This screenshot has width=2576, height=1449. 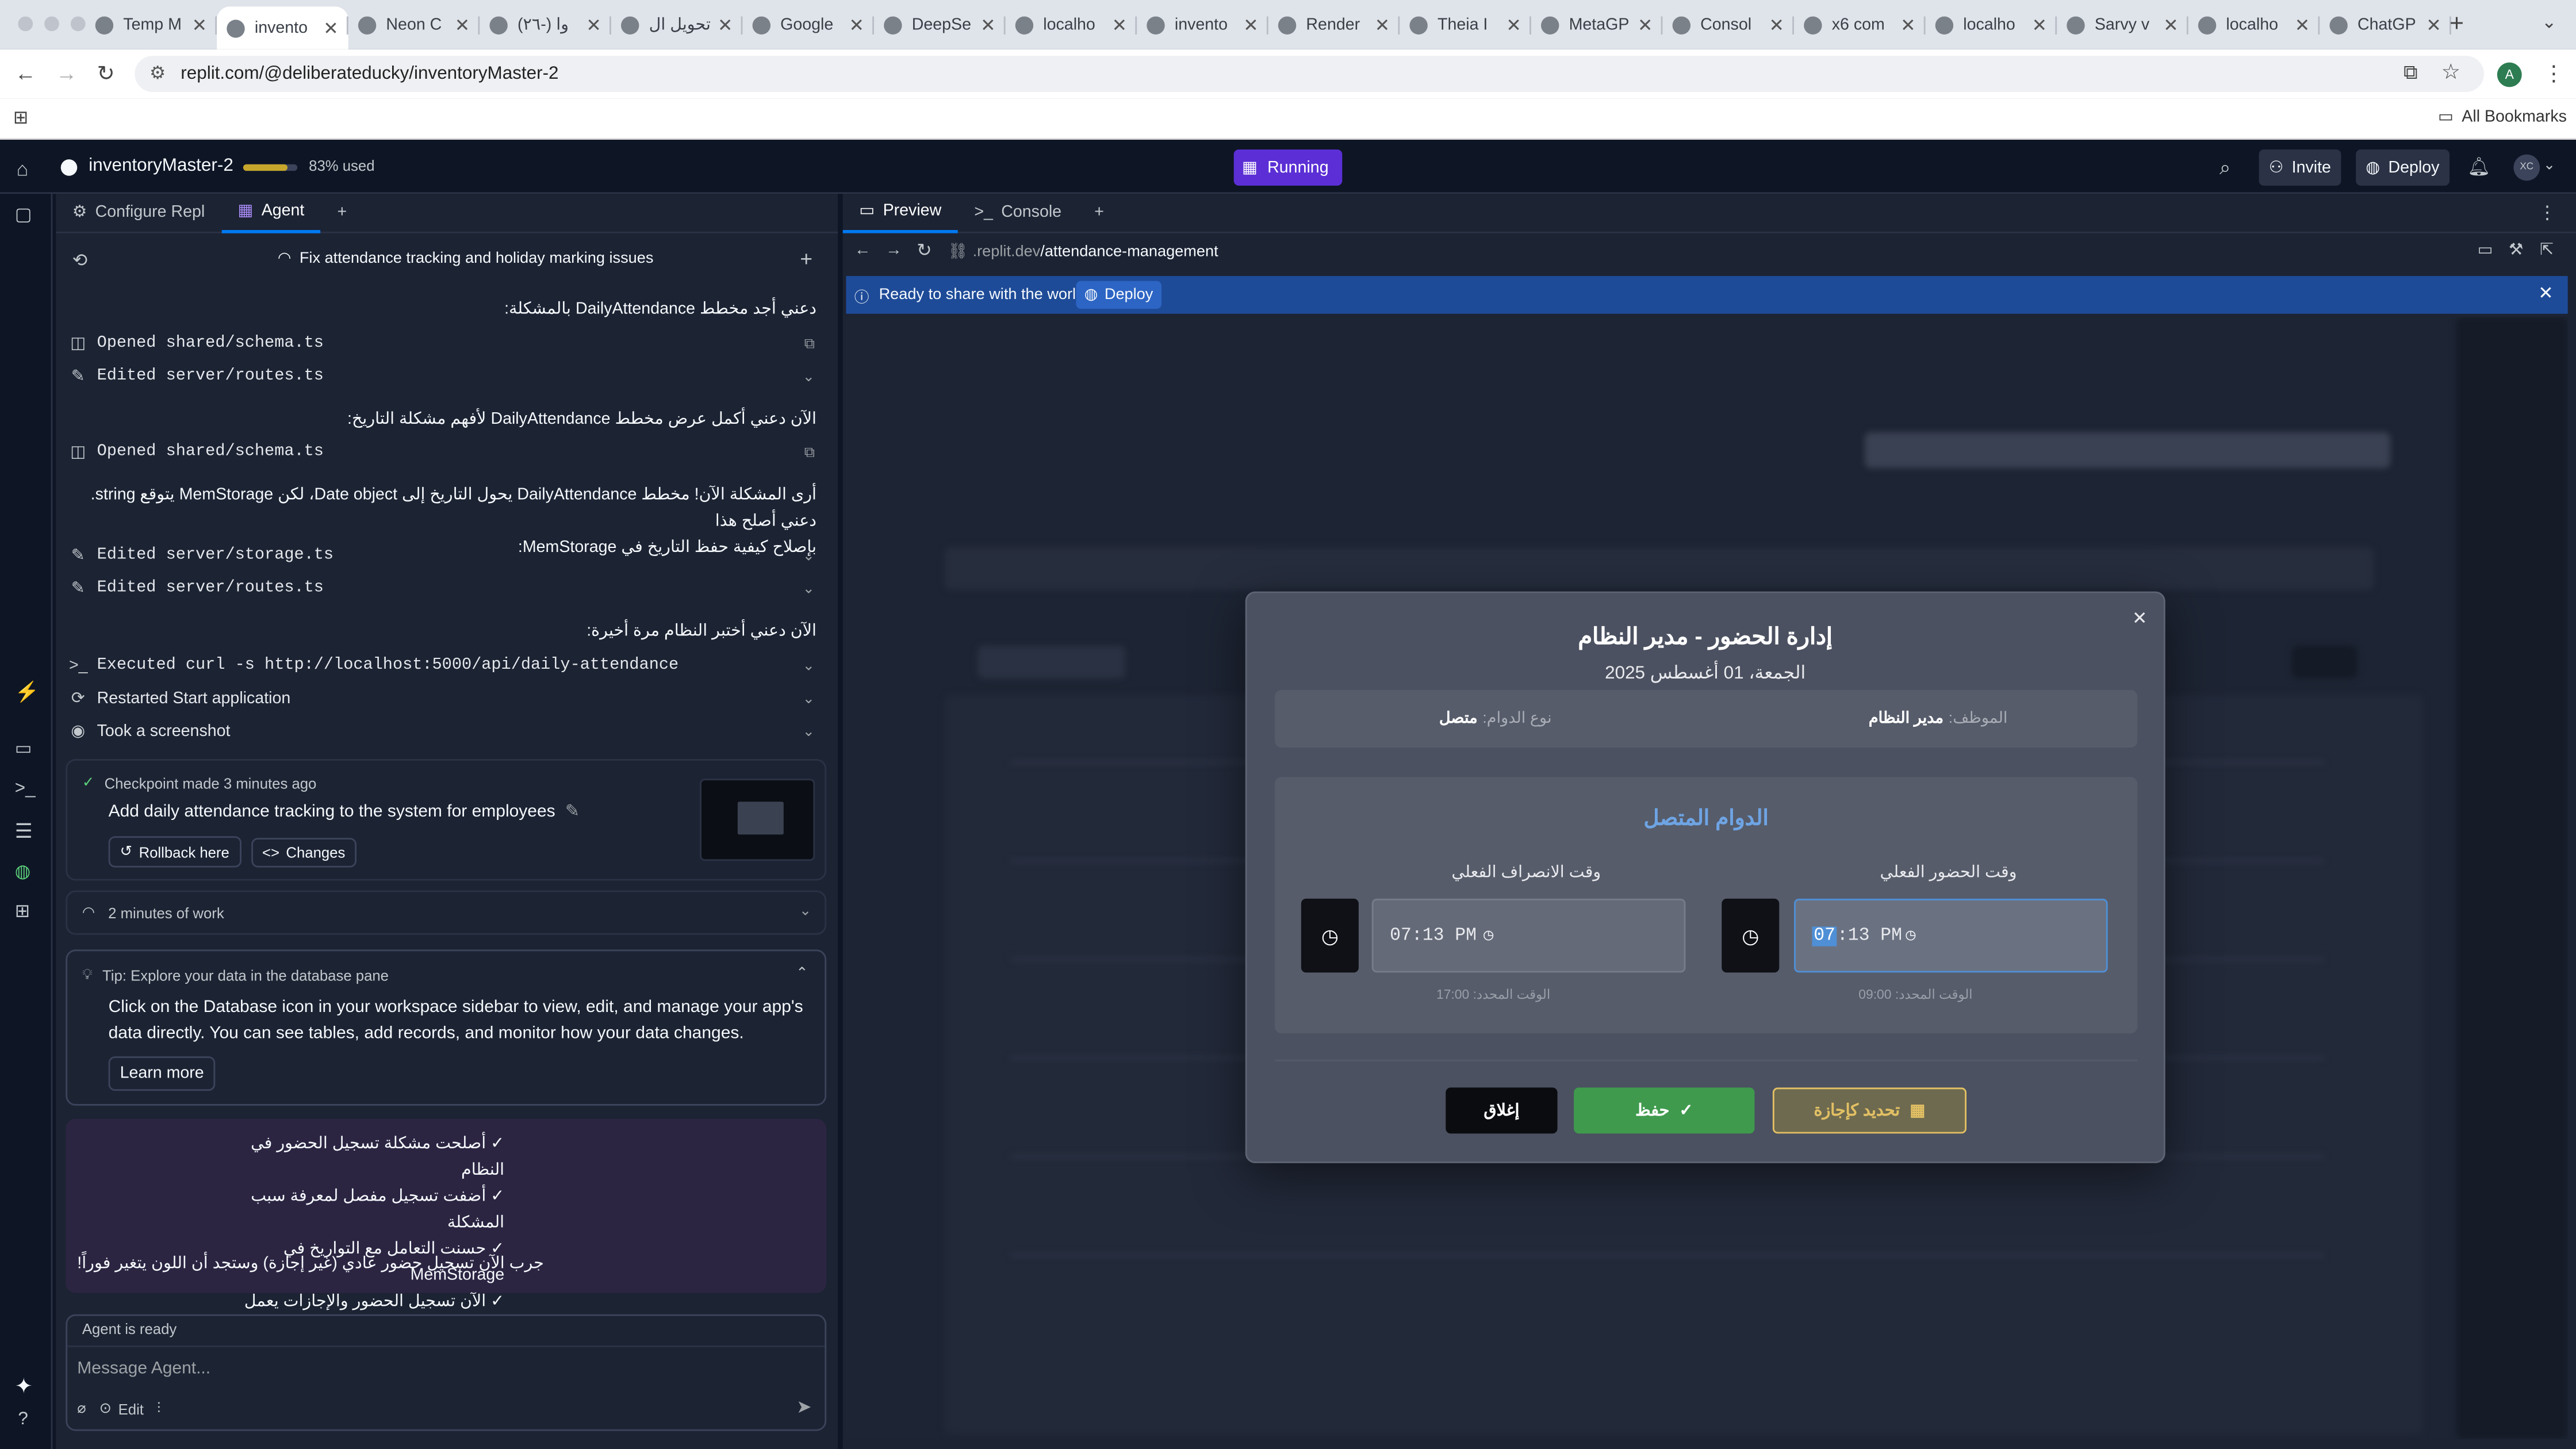 I want to click on learn-more-button: Learn more, so click(x=162, y=1073).